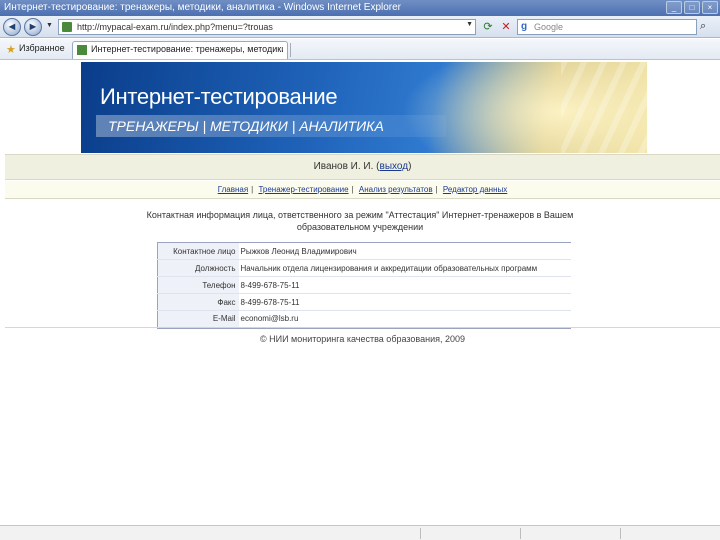 Image resolution: width=720 pixels, height=540 pixels. What do you see at coordinates (524, 26) in the screenshot?
I see `google-icon: g` at bounding box center [524, 26].